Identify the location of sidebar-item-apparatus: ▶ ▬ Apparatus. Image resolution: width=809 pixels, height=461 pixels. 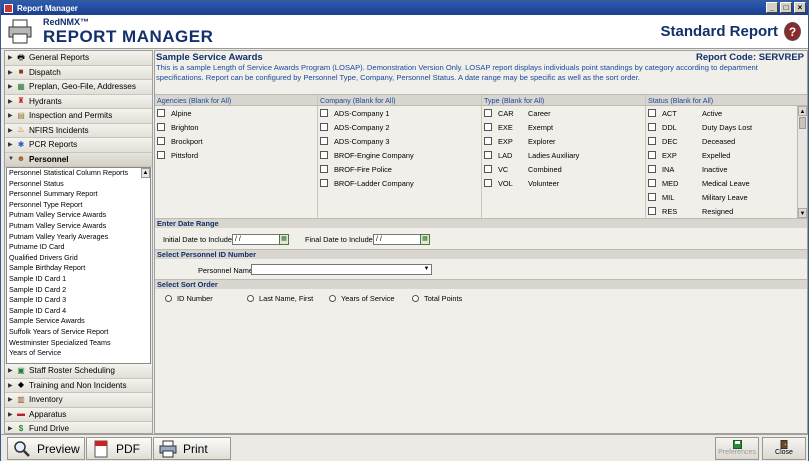
(78, 414).